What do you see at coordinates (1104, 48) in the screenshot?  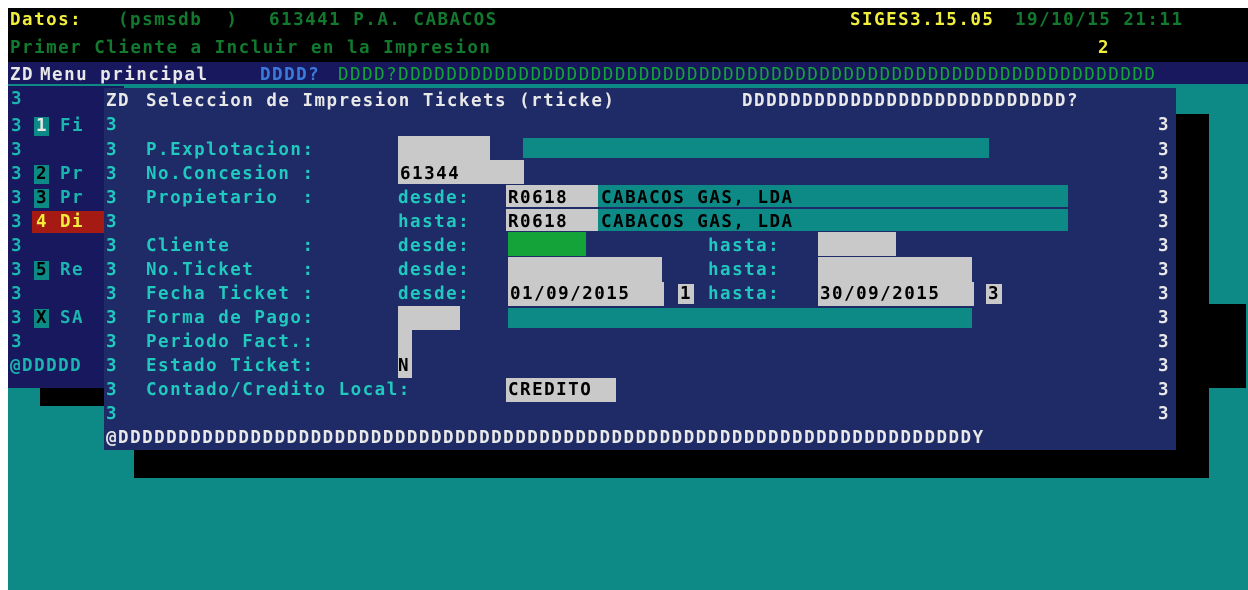 I see `prompt-count: 2` at bounding box center [1104, 48].